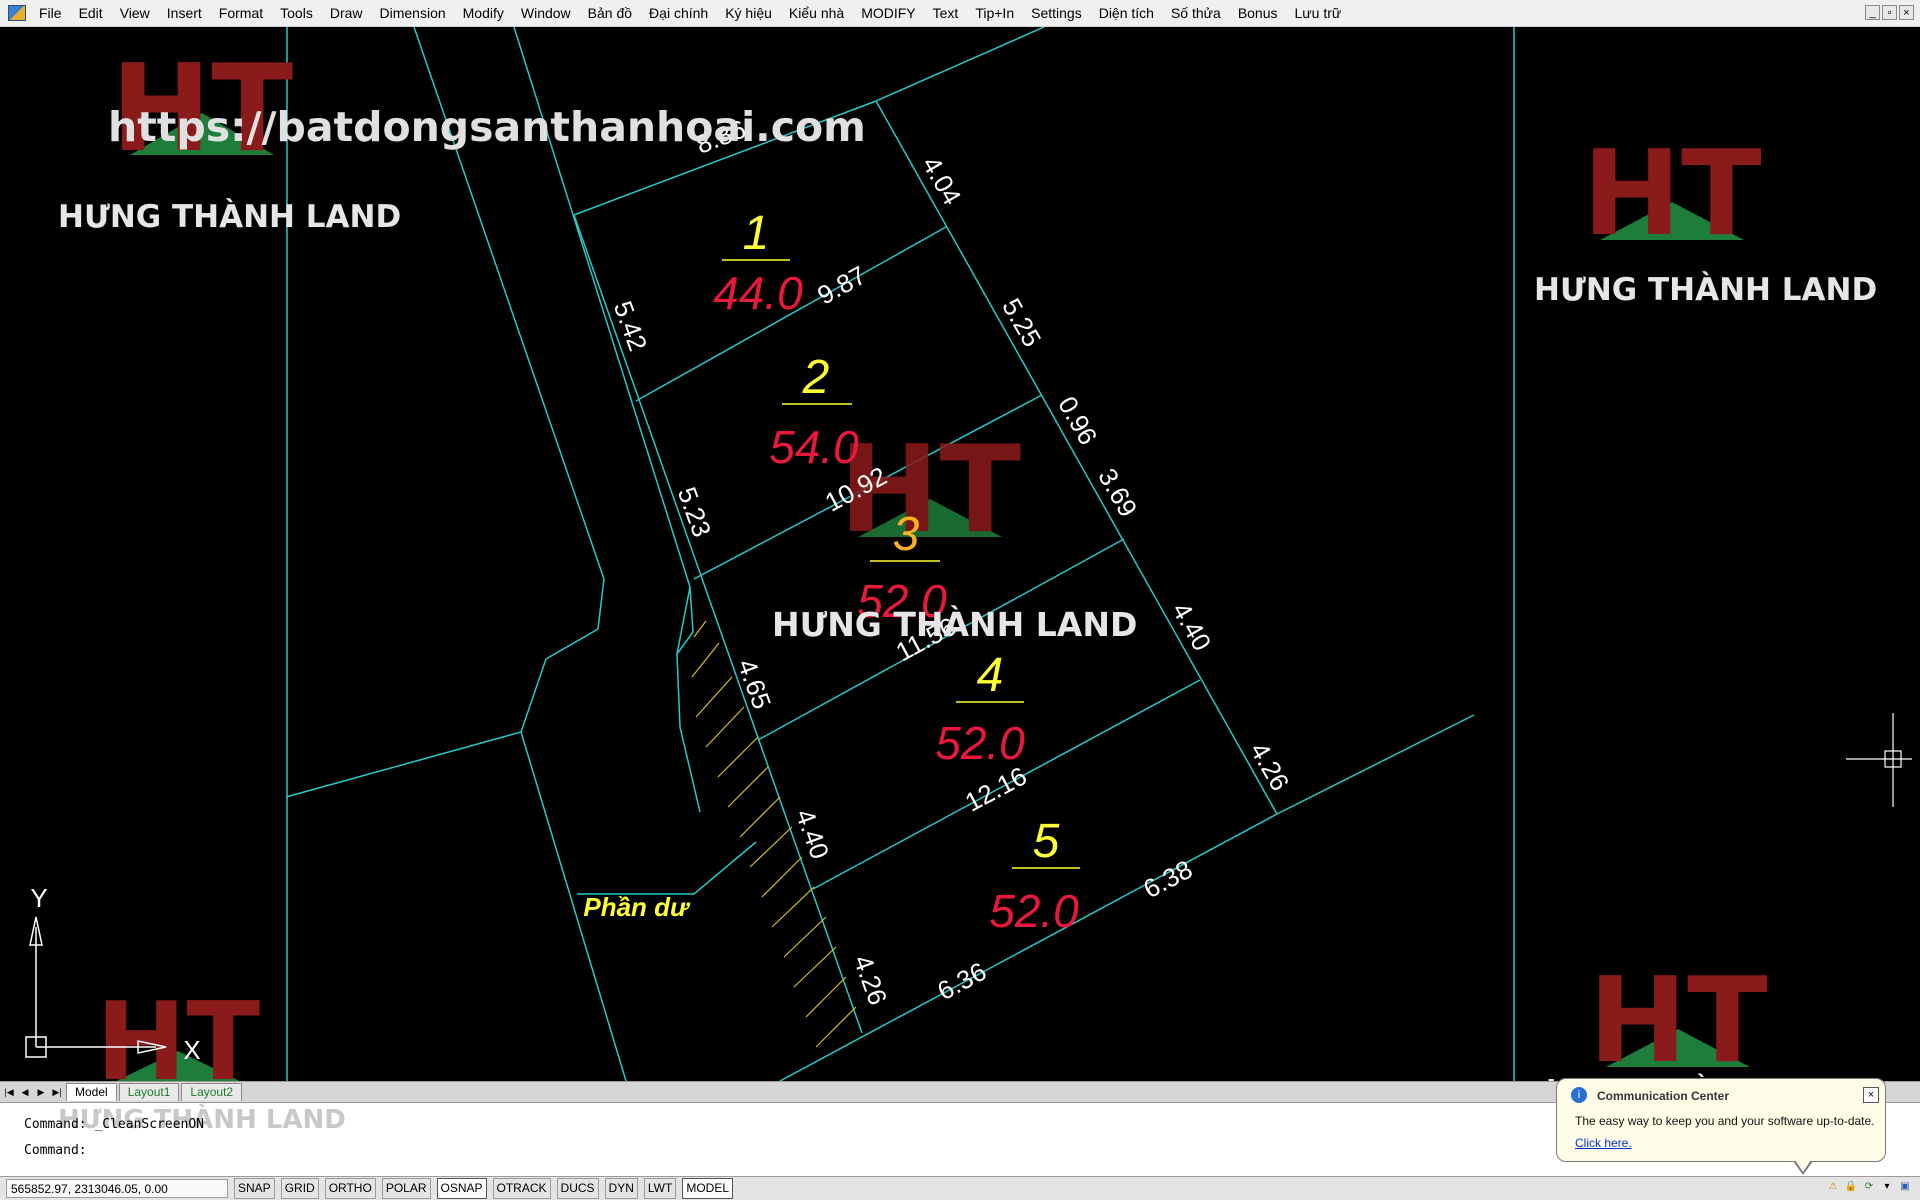  I want to click on ucs-x-label: X, so click(191, 1050).